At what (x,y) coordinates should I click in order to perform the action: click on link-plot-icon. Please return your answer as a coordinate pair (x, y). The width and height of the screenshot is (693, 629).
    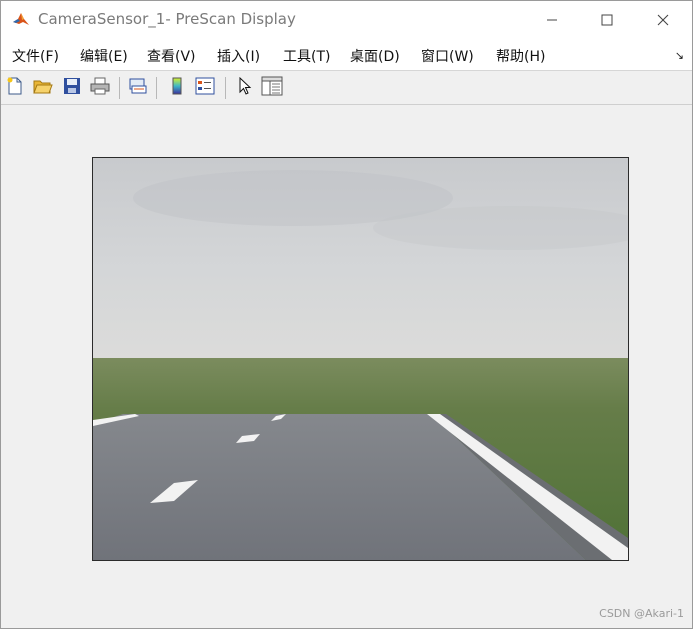
    Looking at the image, I should click on (138, 88).